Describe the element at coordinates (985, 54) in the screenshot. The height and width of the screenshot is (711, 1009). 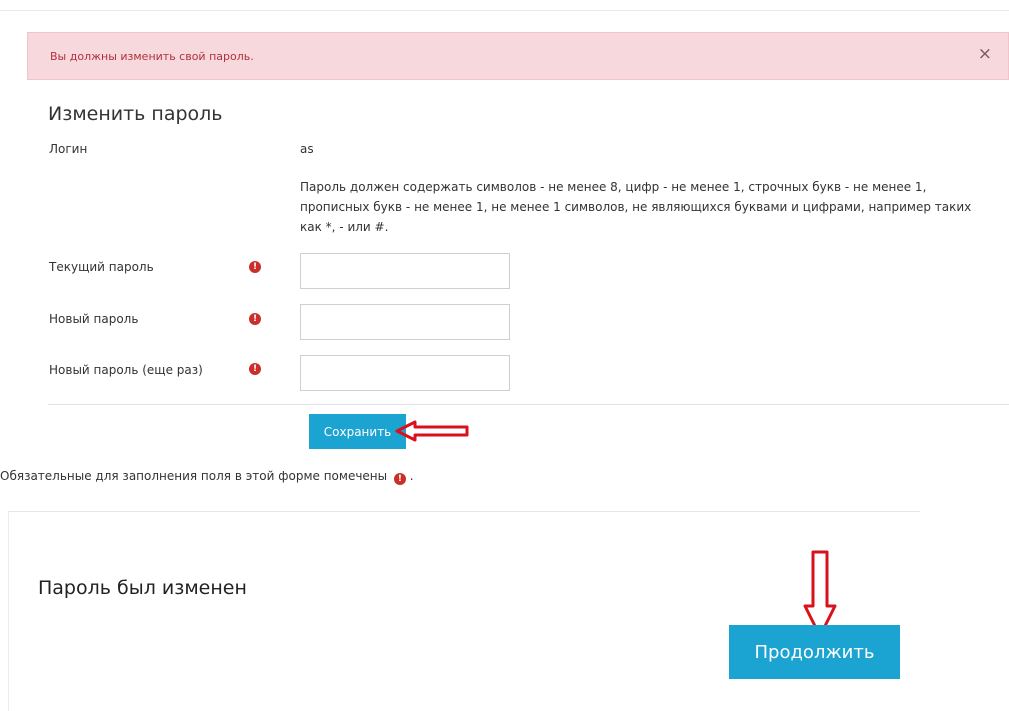
I see `close-icon: ×` at that location.